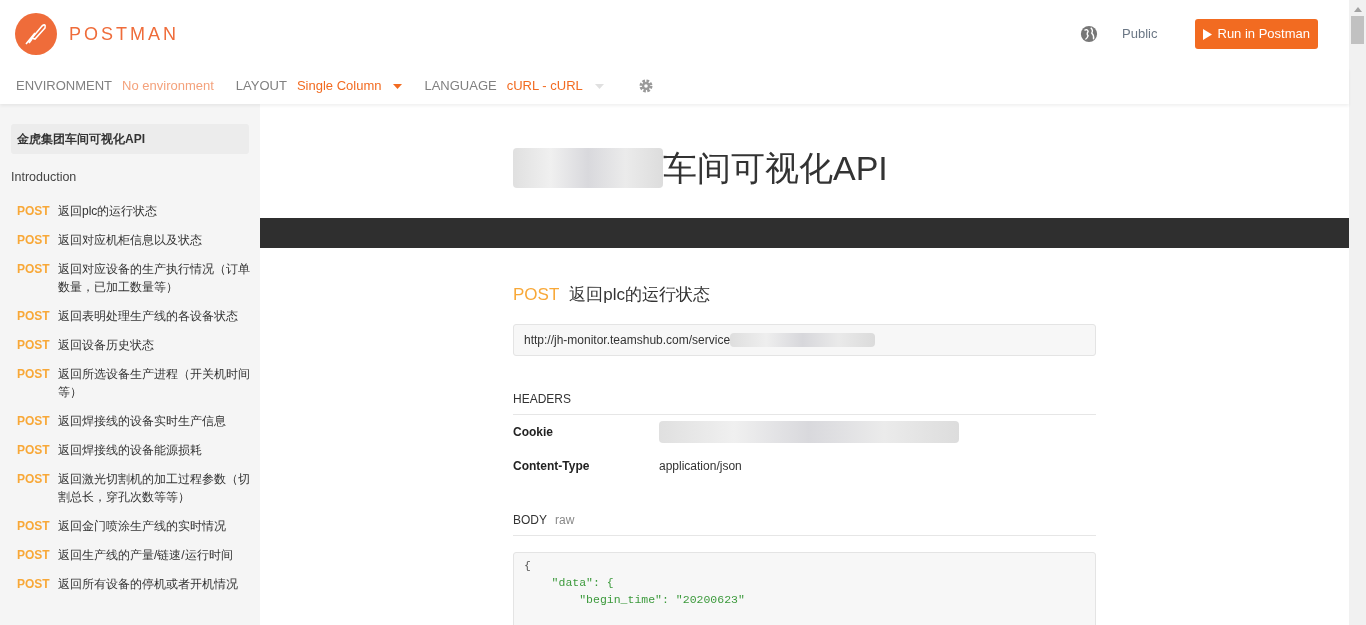  Describe the element at coordinates (586, 465) in the screenshot. I see `header-key: Content-Type` at that location.